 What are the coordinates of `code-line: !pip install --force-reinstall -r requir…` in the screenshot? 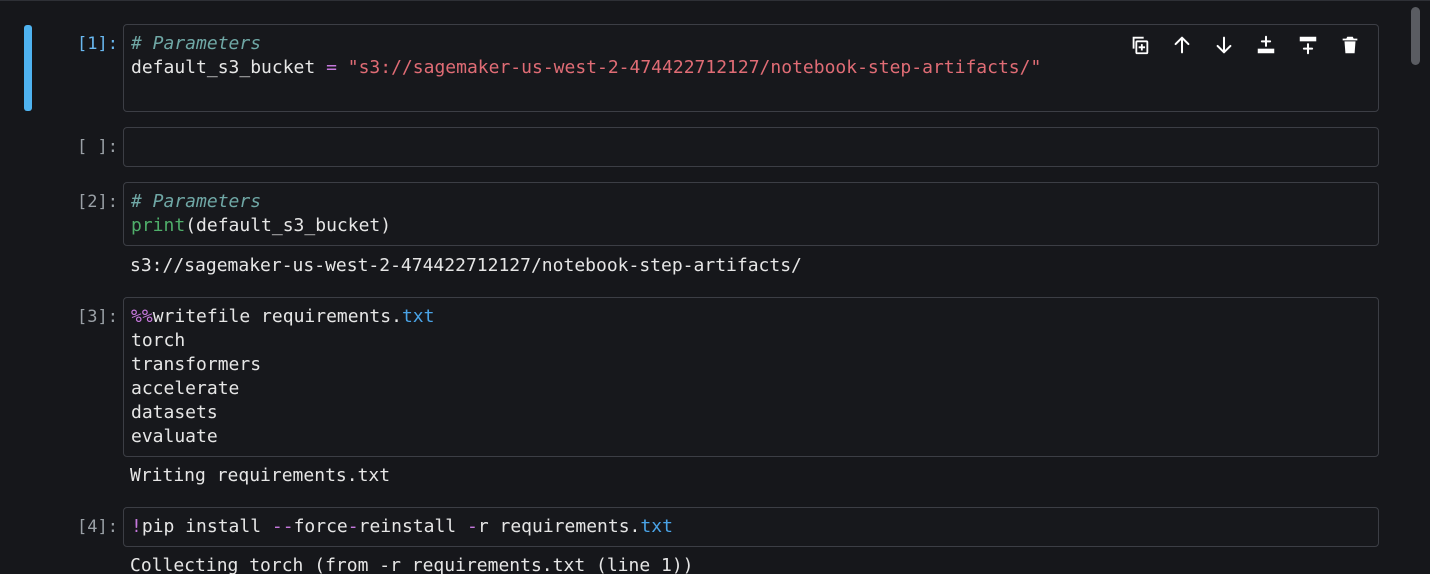 It's located at (402, 527).